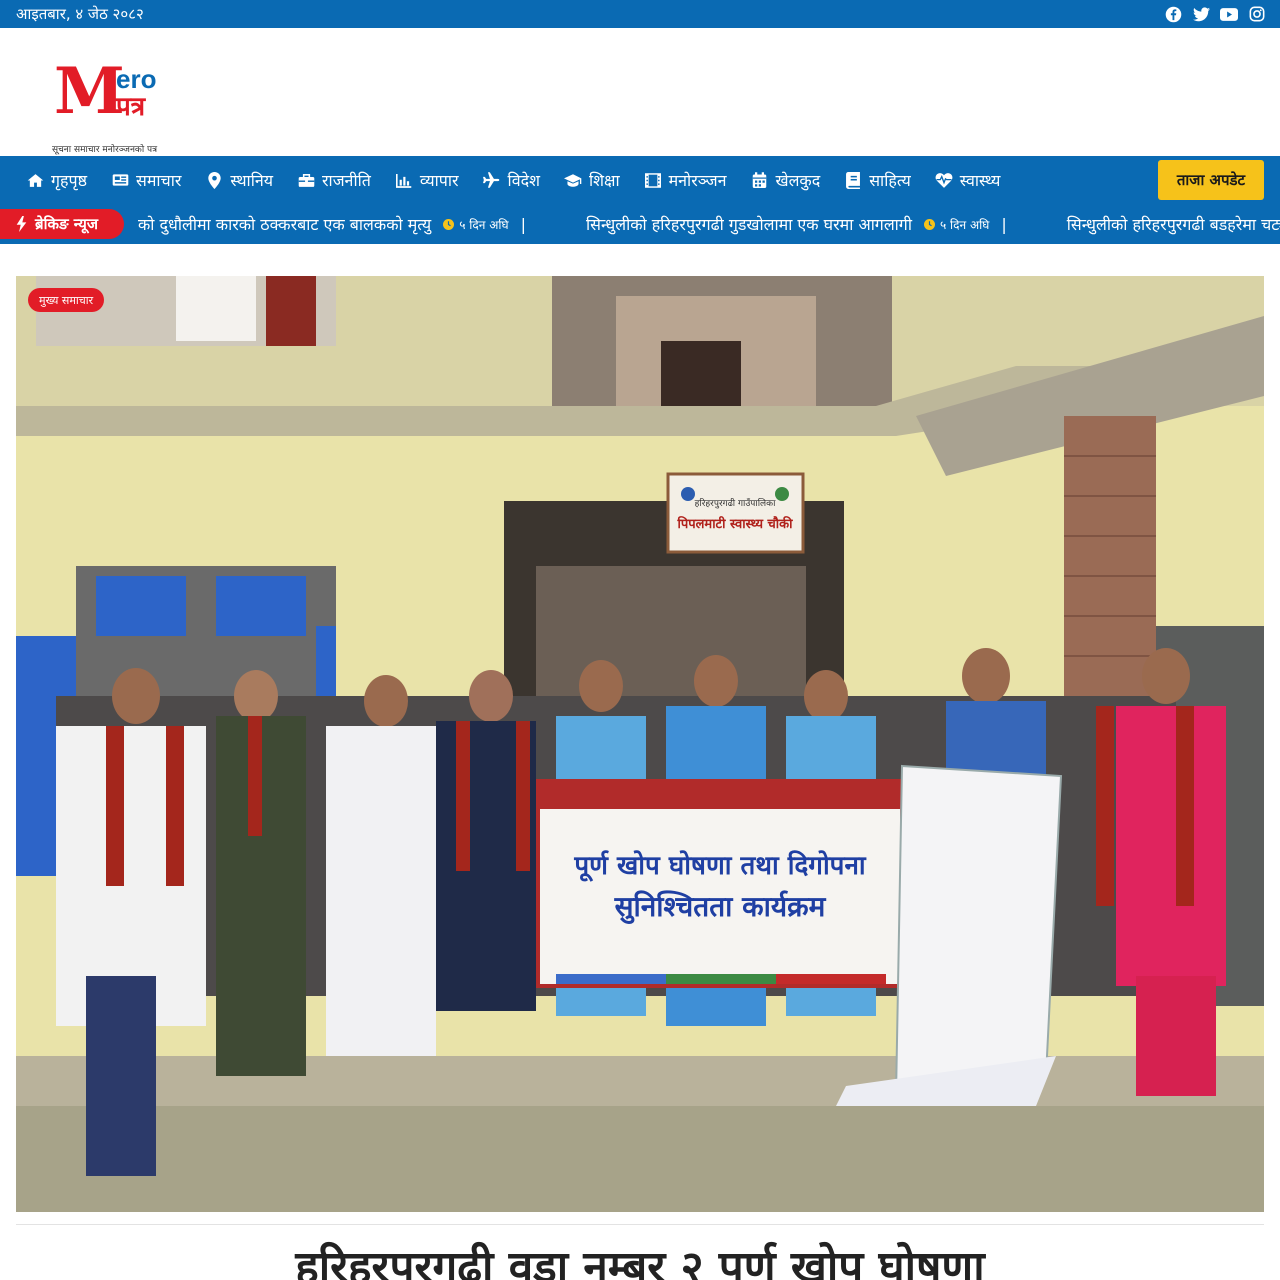 This screenshot has height=1280, width=1280. I want to click on nav-item-world: विदेश, so click(511, 180).